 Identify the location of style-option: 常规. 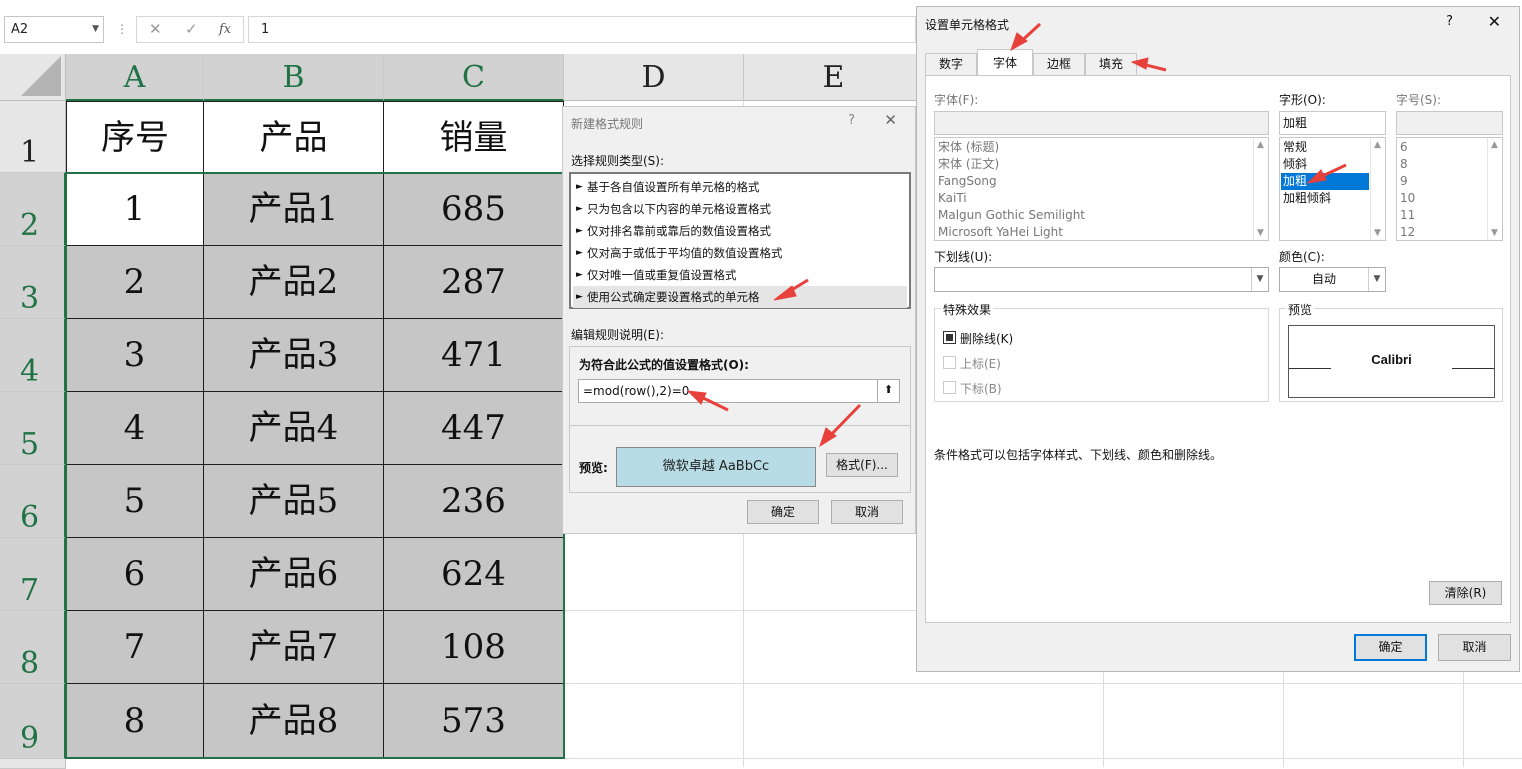
(1295, 147).